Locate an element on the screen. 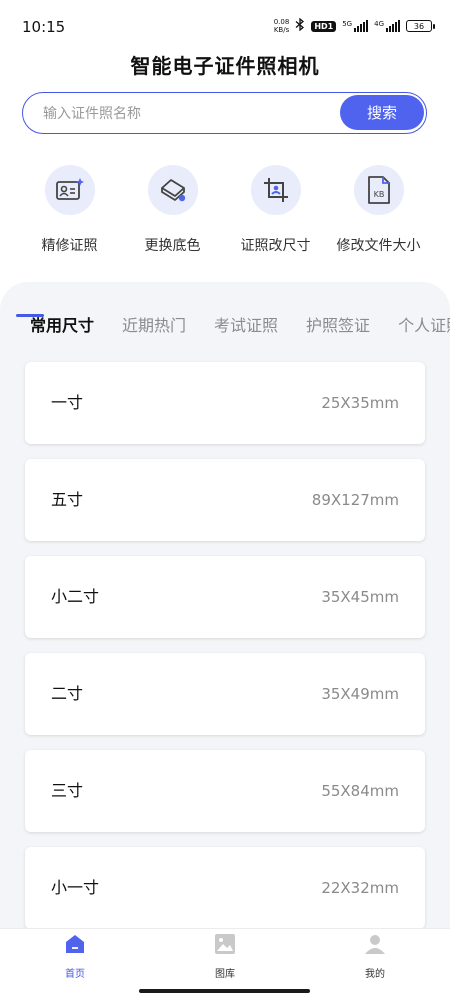 The width and height of the screenshot is (450, 1002). signal-5g-icon: 5G is located at coordinates (355, 26).